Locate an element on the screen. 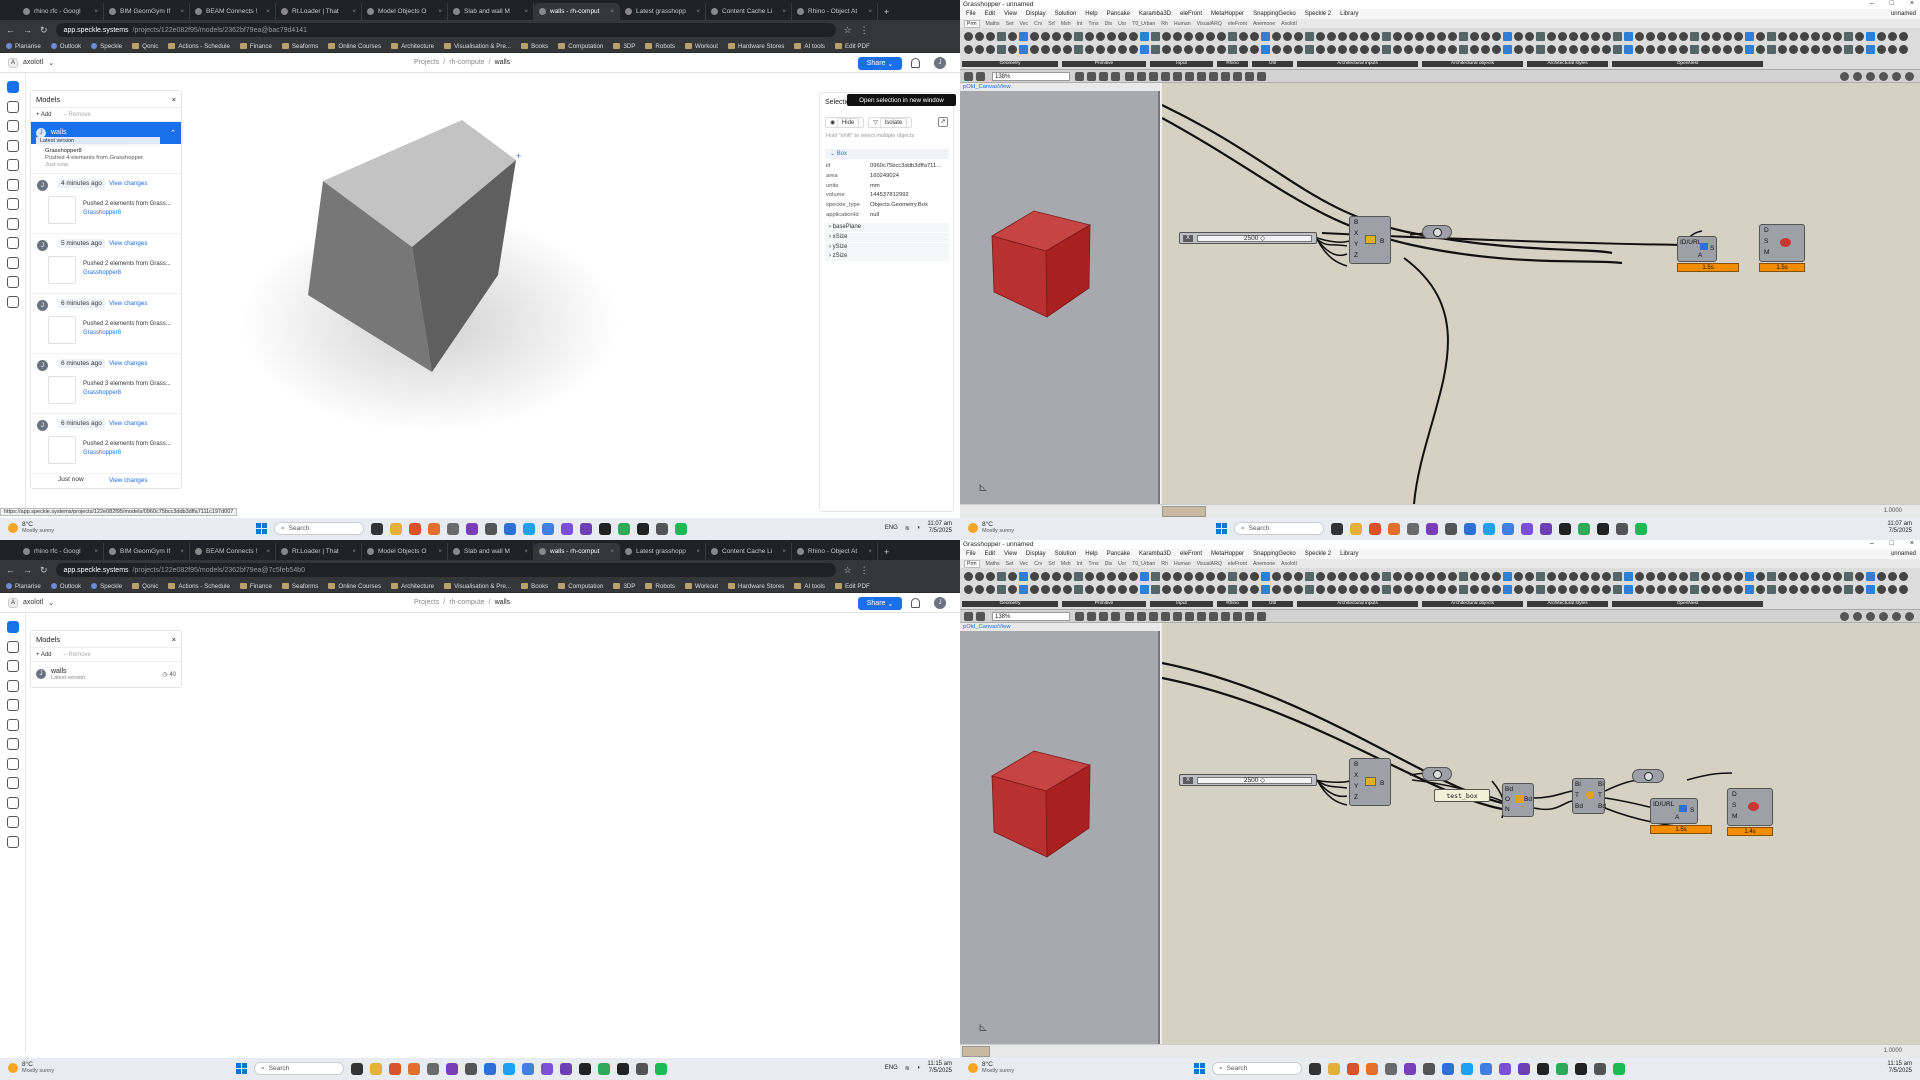 The width and height of the screenshot is (1920, 1080). component-tab: Srf is located at coordinates (1051, 24).